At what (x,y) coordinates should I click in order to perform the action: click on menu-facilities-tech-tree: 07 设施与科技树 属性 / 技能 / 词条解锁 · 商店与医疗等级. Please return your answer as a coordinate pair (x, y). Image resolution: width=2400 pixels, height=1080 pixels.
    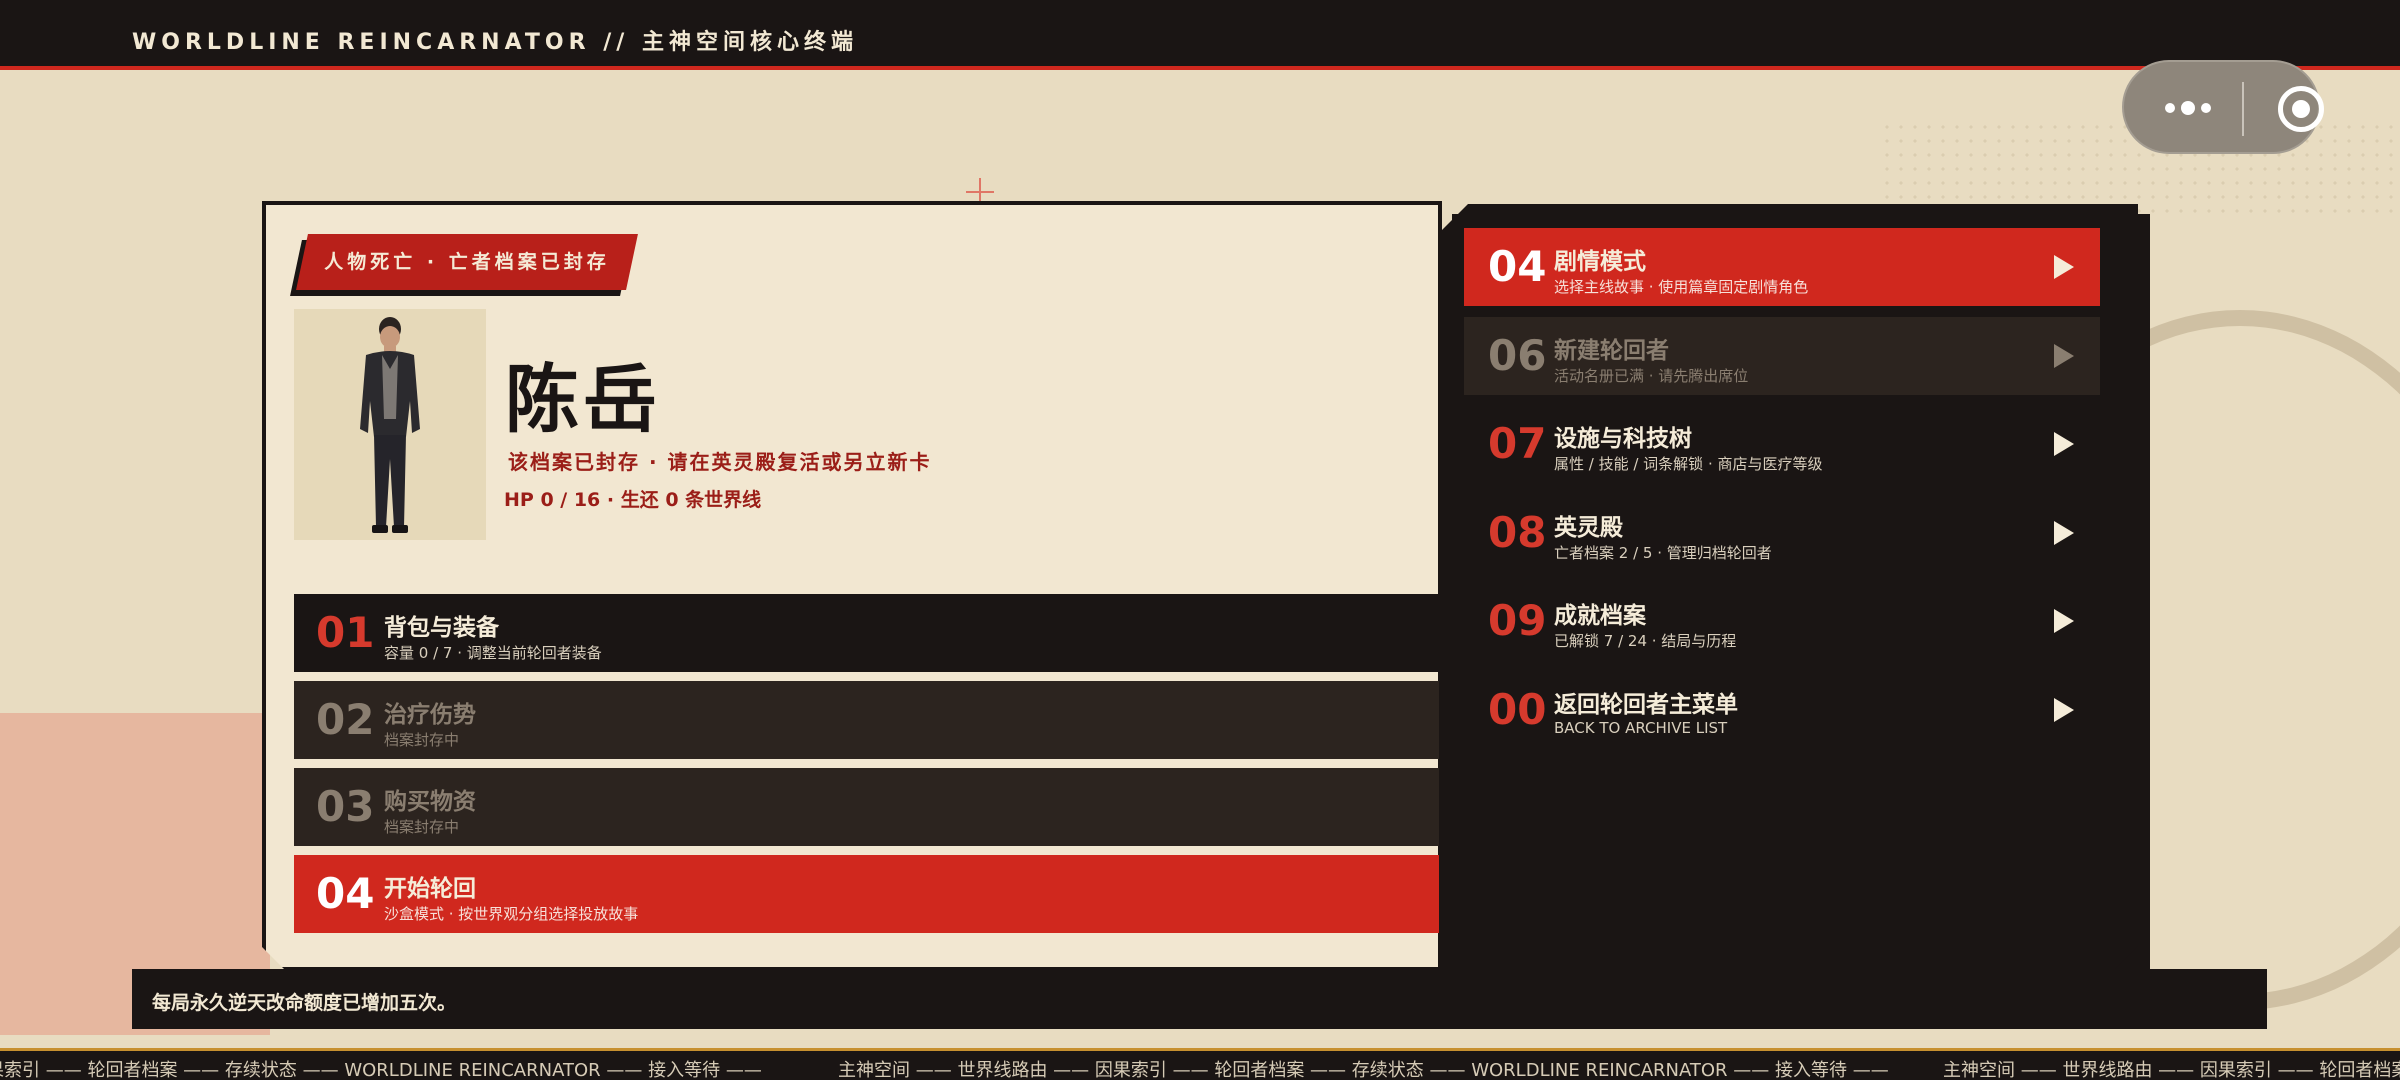
    Looking at the image, I should click on (1782, 444).